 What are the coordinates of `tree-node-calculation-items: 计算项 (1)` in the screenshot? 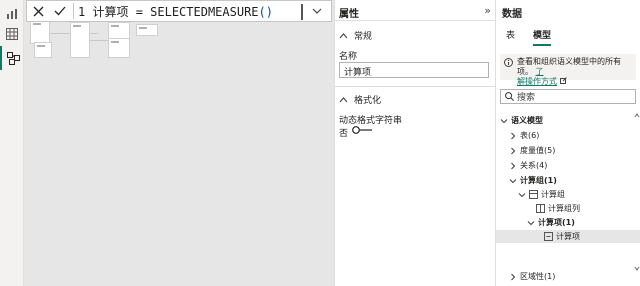 It's located at (568, 222).